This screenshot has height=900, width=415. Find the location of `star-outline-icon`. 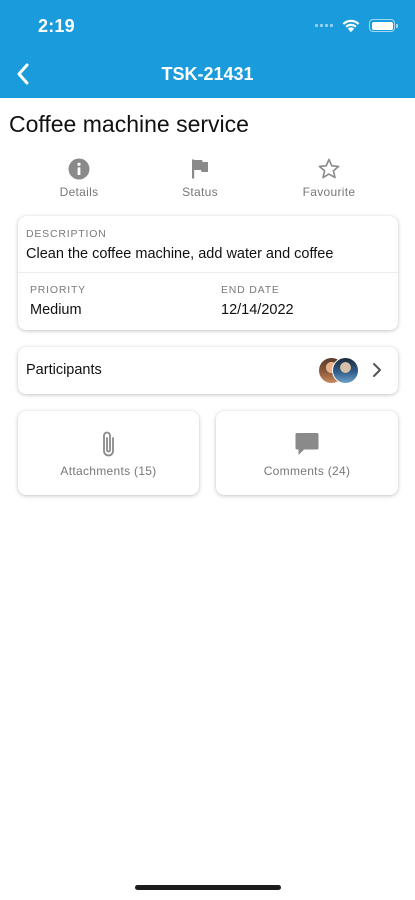

star-outline-icon is located at coordinates (329, 168).